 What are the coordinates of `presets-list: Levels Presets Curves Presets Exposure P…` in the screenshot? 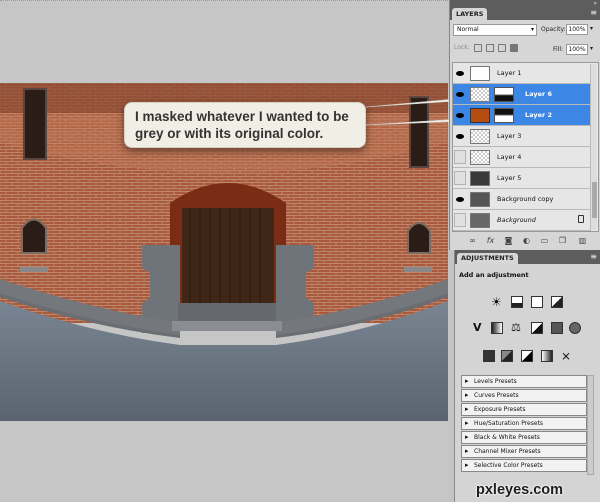 It's located at (524, 425).